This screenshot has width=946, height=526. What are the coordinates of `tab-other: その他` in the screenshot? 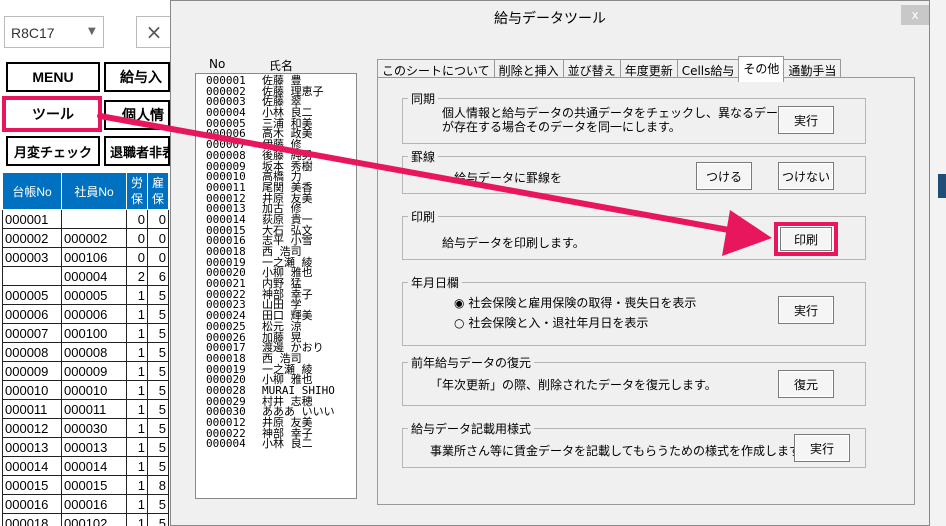 It's located at (761, 69).